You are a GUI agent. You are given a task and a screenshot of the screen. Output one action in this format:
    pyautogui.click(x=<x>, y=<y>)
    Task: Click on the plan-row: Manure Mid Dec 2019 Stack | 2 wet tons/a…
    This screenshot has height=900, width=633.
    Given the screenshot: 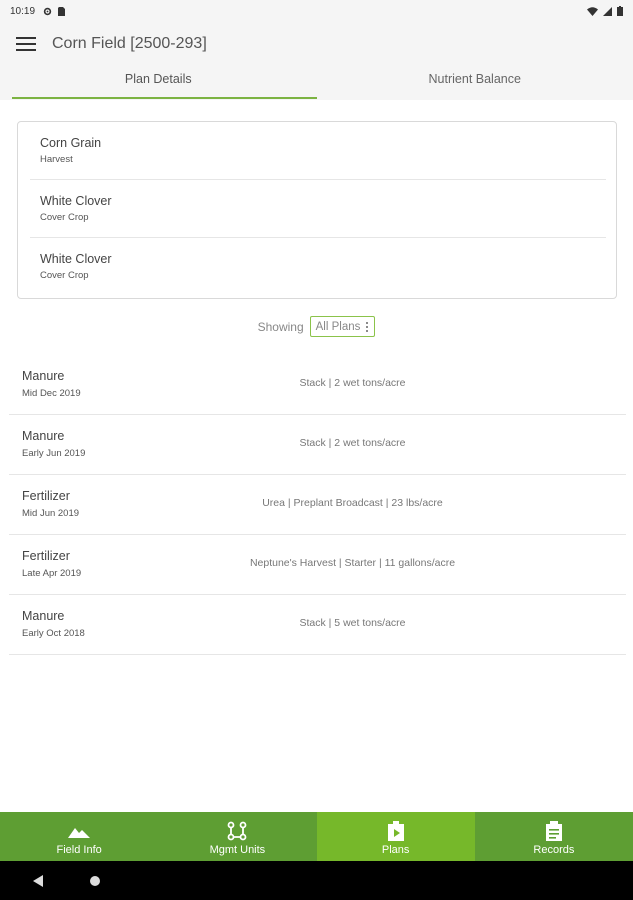 What is the action you would take?
    pyautogui.click(x=317, y=385)
    